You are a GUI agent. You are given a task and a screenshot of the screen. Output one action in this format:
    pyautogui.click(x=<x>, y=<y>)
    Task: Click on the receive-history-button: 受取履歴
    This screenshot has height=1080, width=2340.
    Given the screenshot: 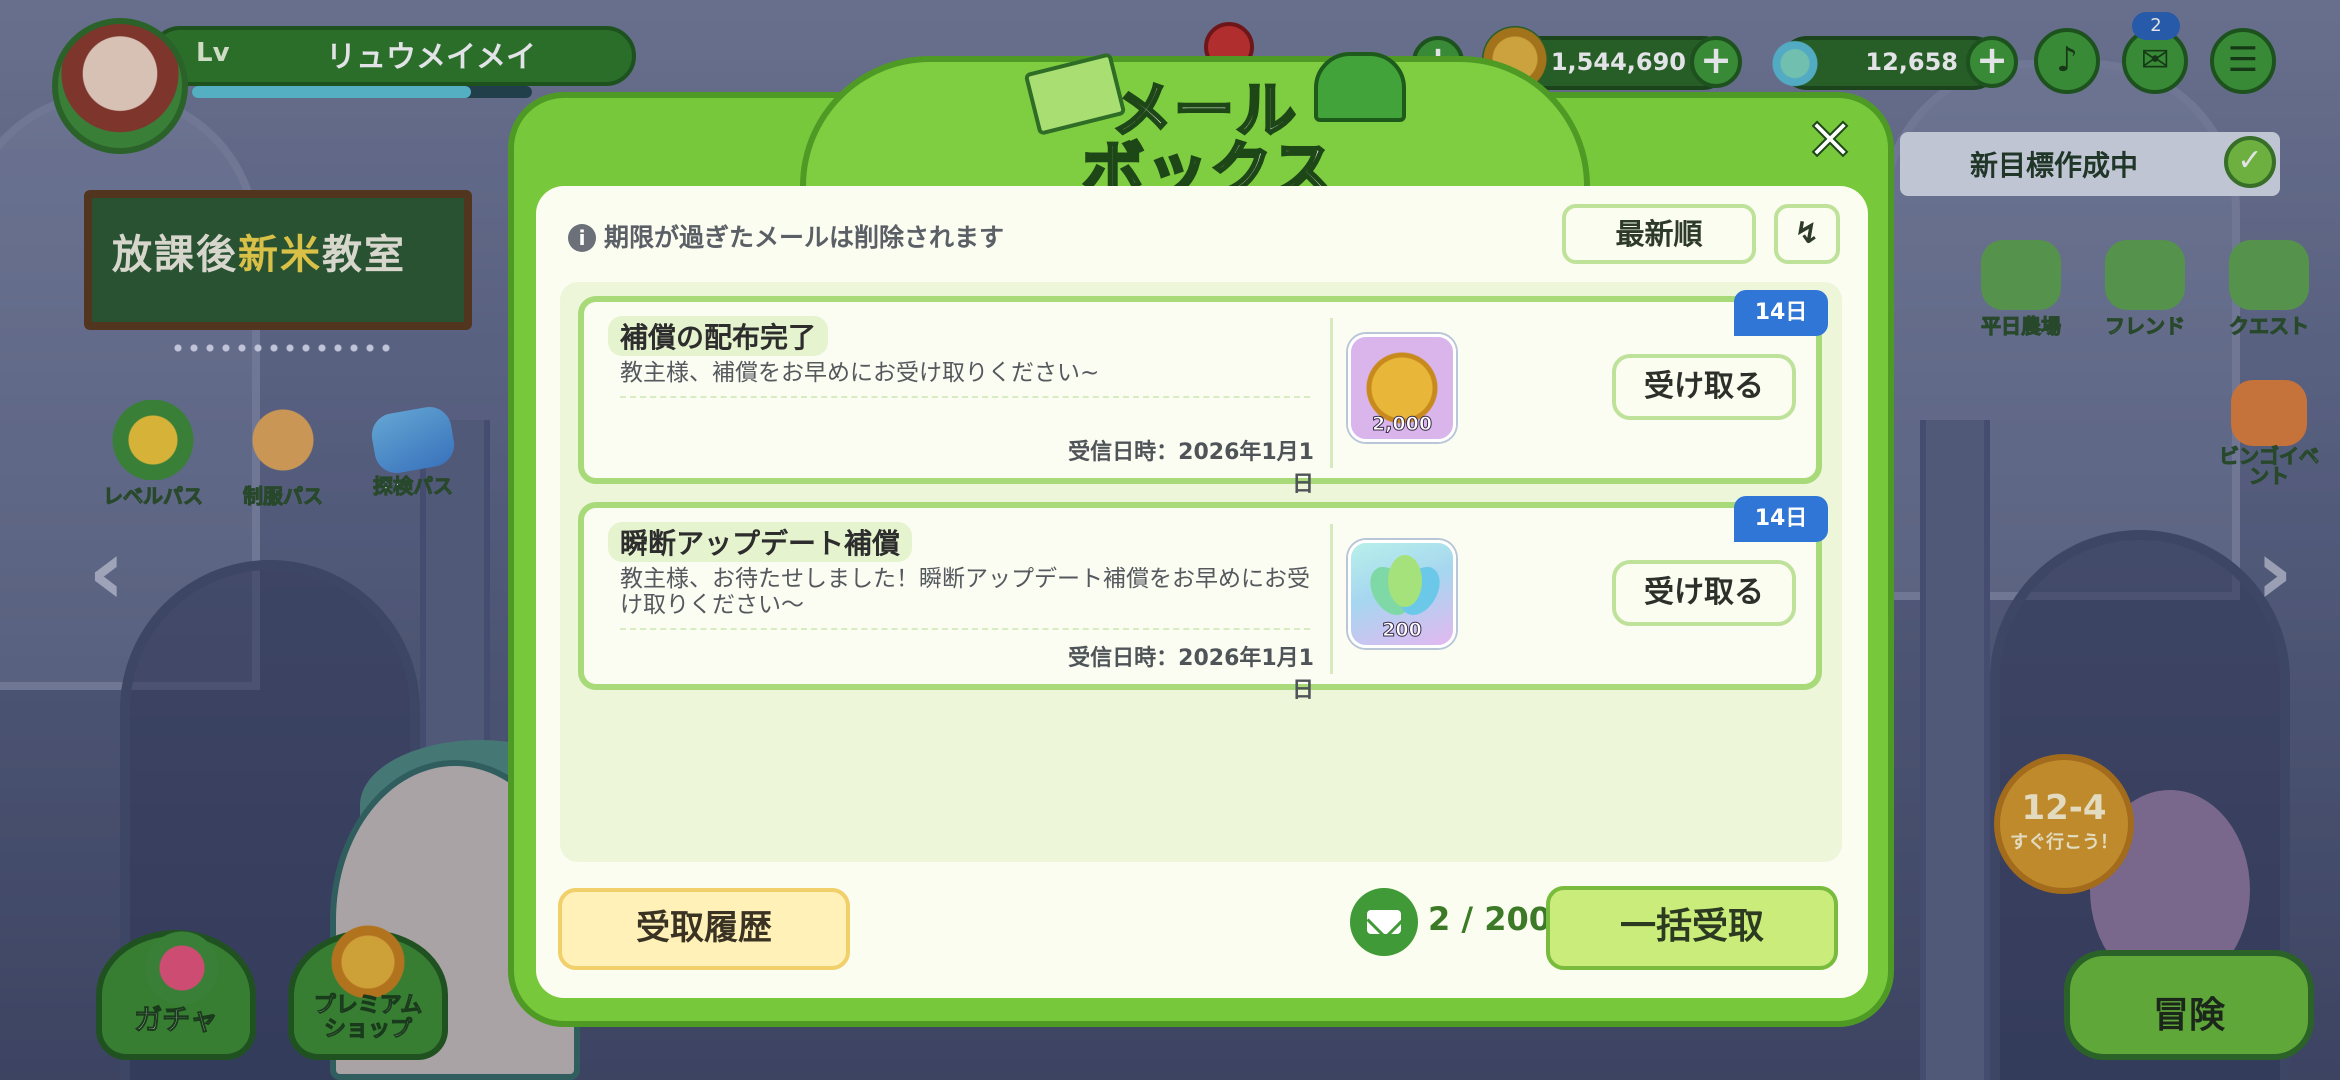 What is the action you would take?
    pyautogui.click(x=704, y=929)
    